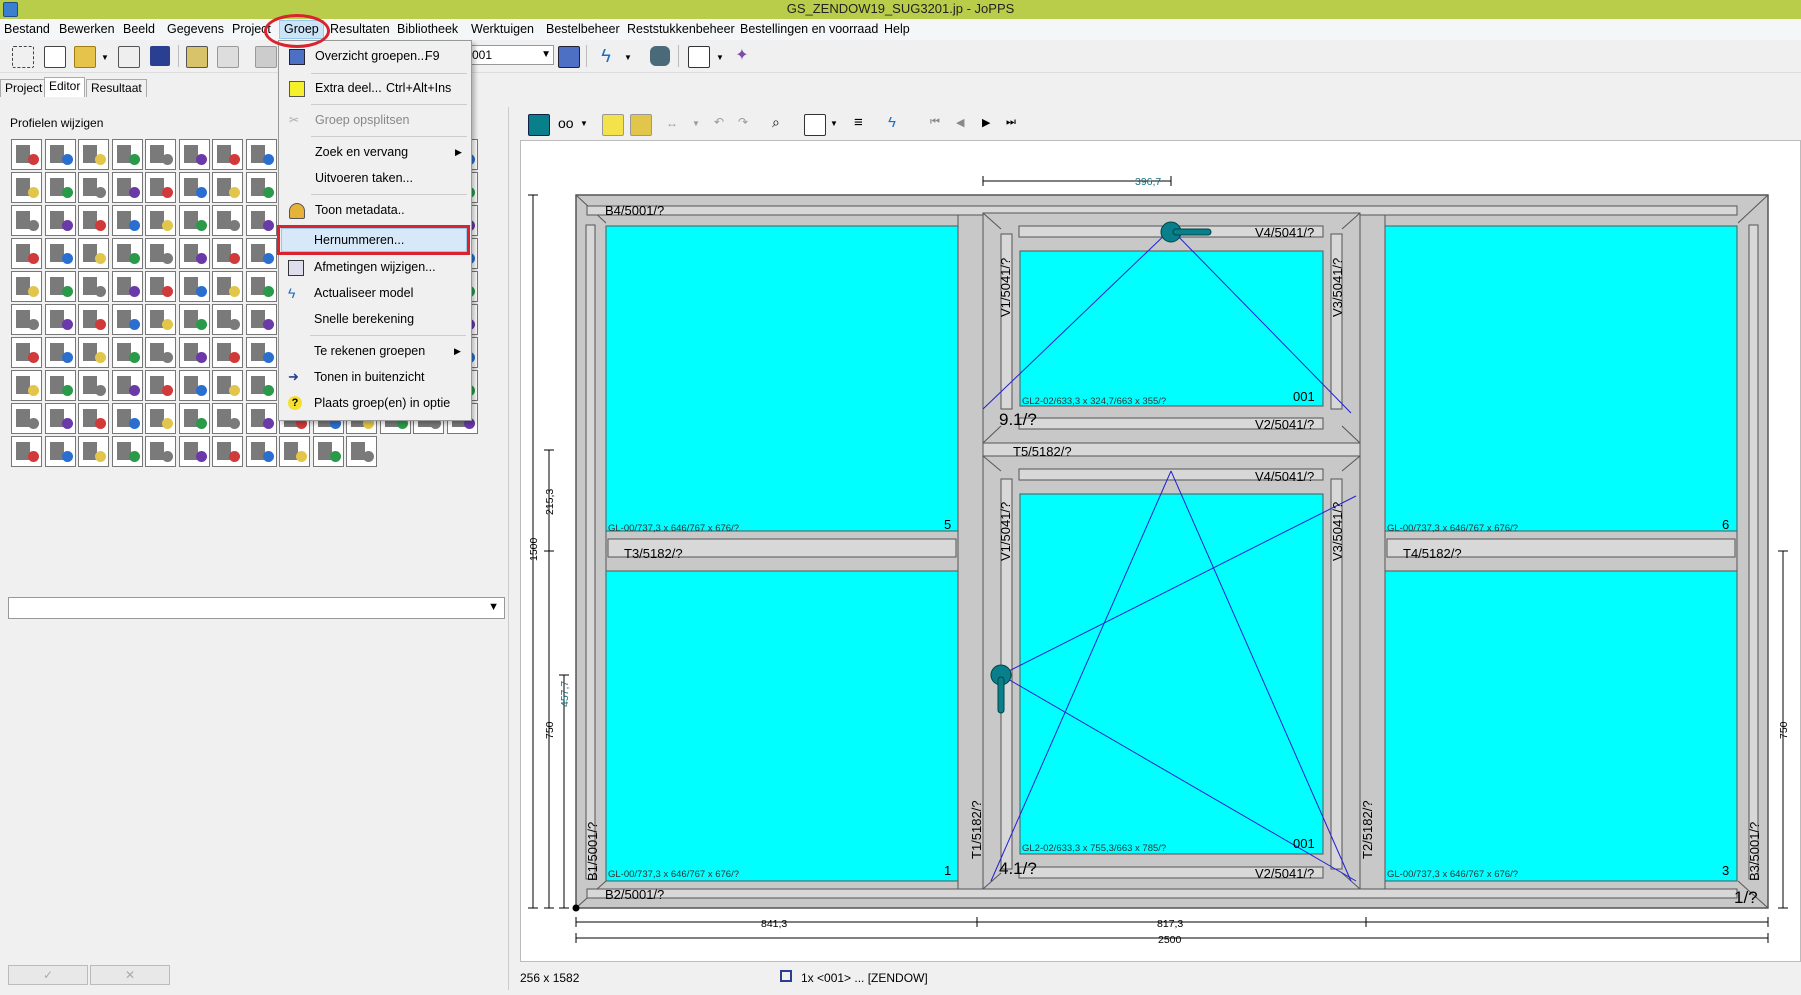 This screenshot has width=1801, height=995. I want to click on glass-lower-right, so click(1561, 726).